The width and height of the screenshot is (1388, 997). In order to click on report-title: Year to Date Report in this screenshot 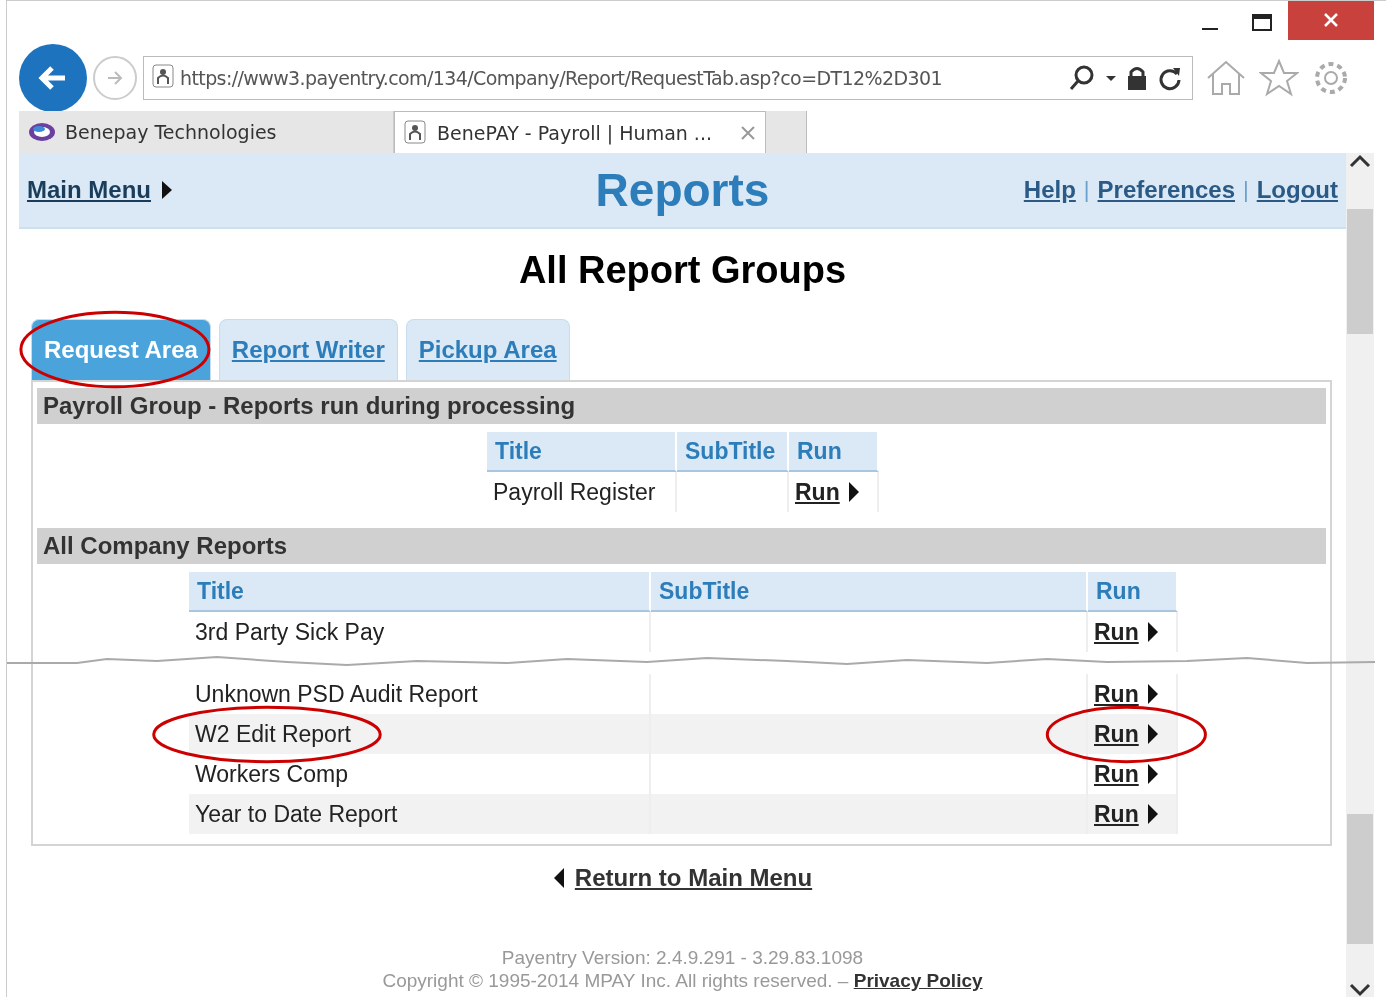, I will do `click(296, 813)`.